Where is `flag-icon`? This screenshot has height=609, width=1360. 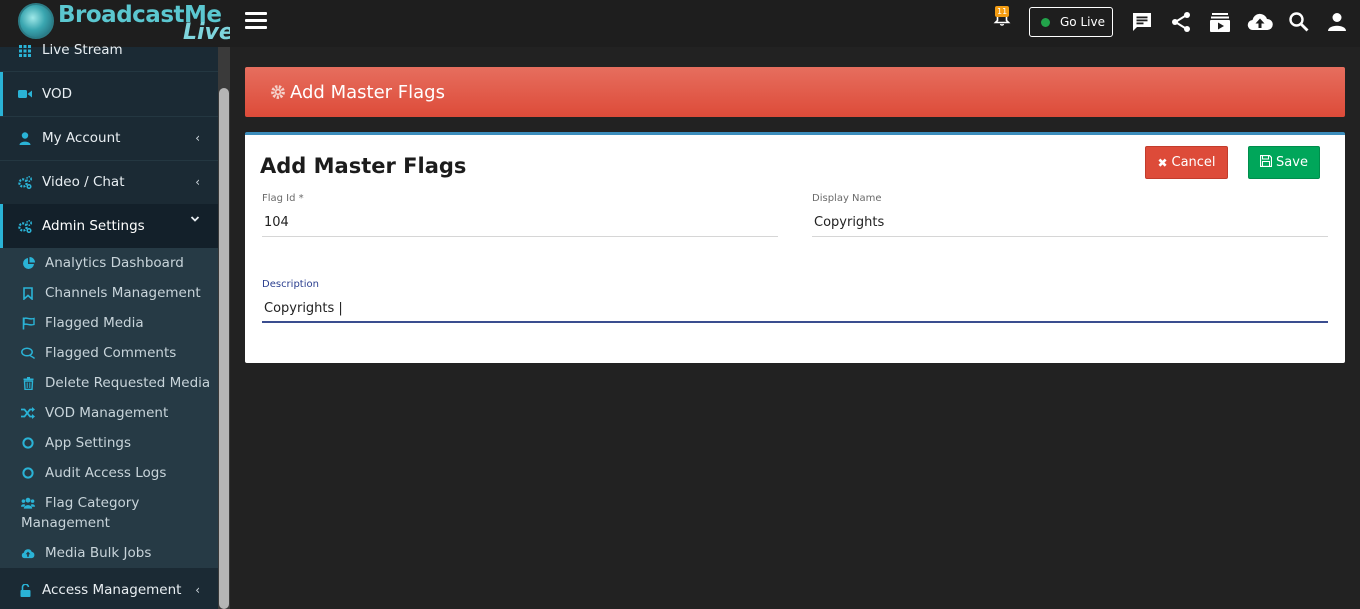 flag-icon is located at coordinates (28, 323).